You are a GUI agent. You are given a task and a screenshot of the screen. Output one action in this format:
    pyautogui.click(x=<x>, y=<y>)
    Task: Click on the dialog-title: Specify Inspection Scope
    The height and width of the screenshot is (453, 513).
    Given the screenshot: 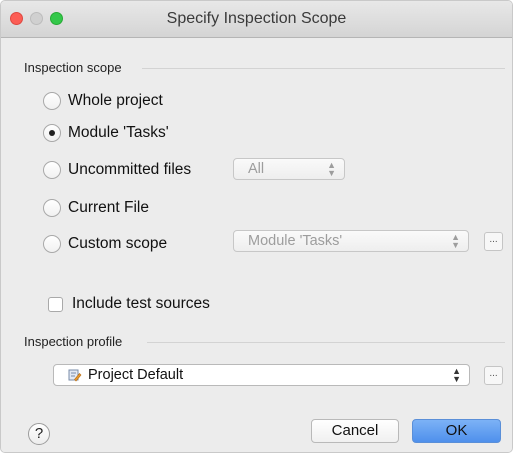 What is the action you would take?
    pyautogui.click(x=256, y=18)
    